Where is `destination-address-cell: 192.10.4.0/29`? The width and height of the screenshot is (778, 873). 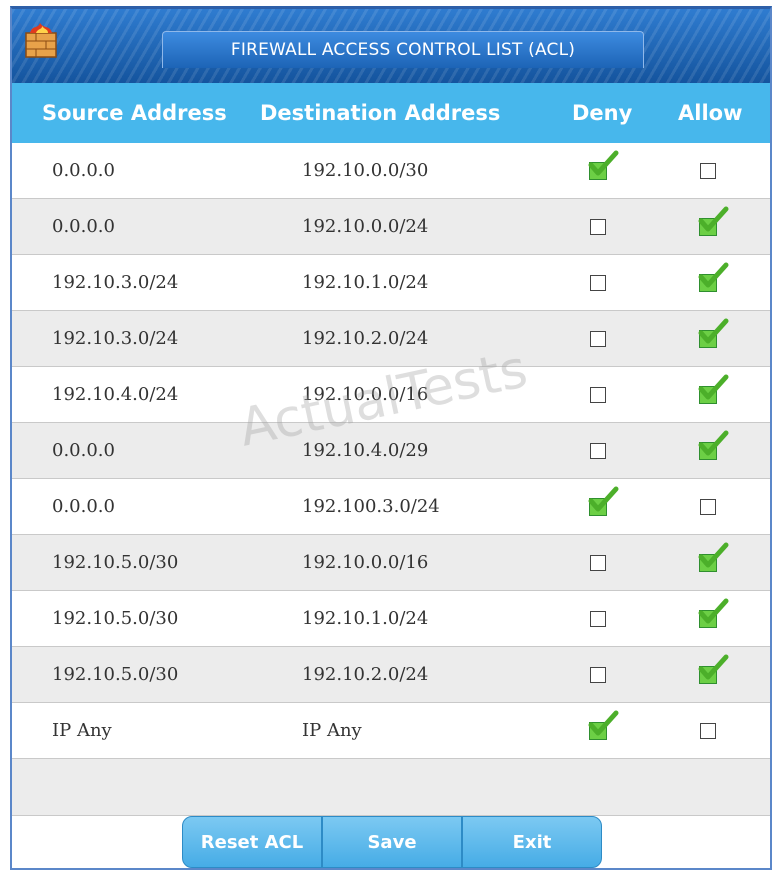
destination-address-cell: 192.10.4.0/29 is located at coordinates (365, 450).